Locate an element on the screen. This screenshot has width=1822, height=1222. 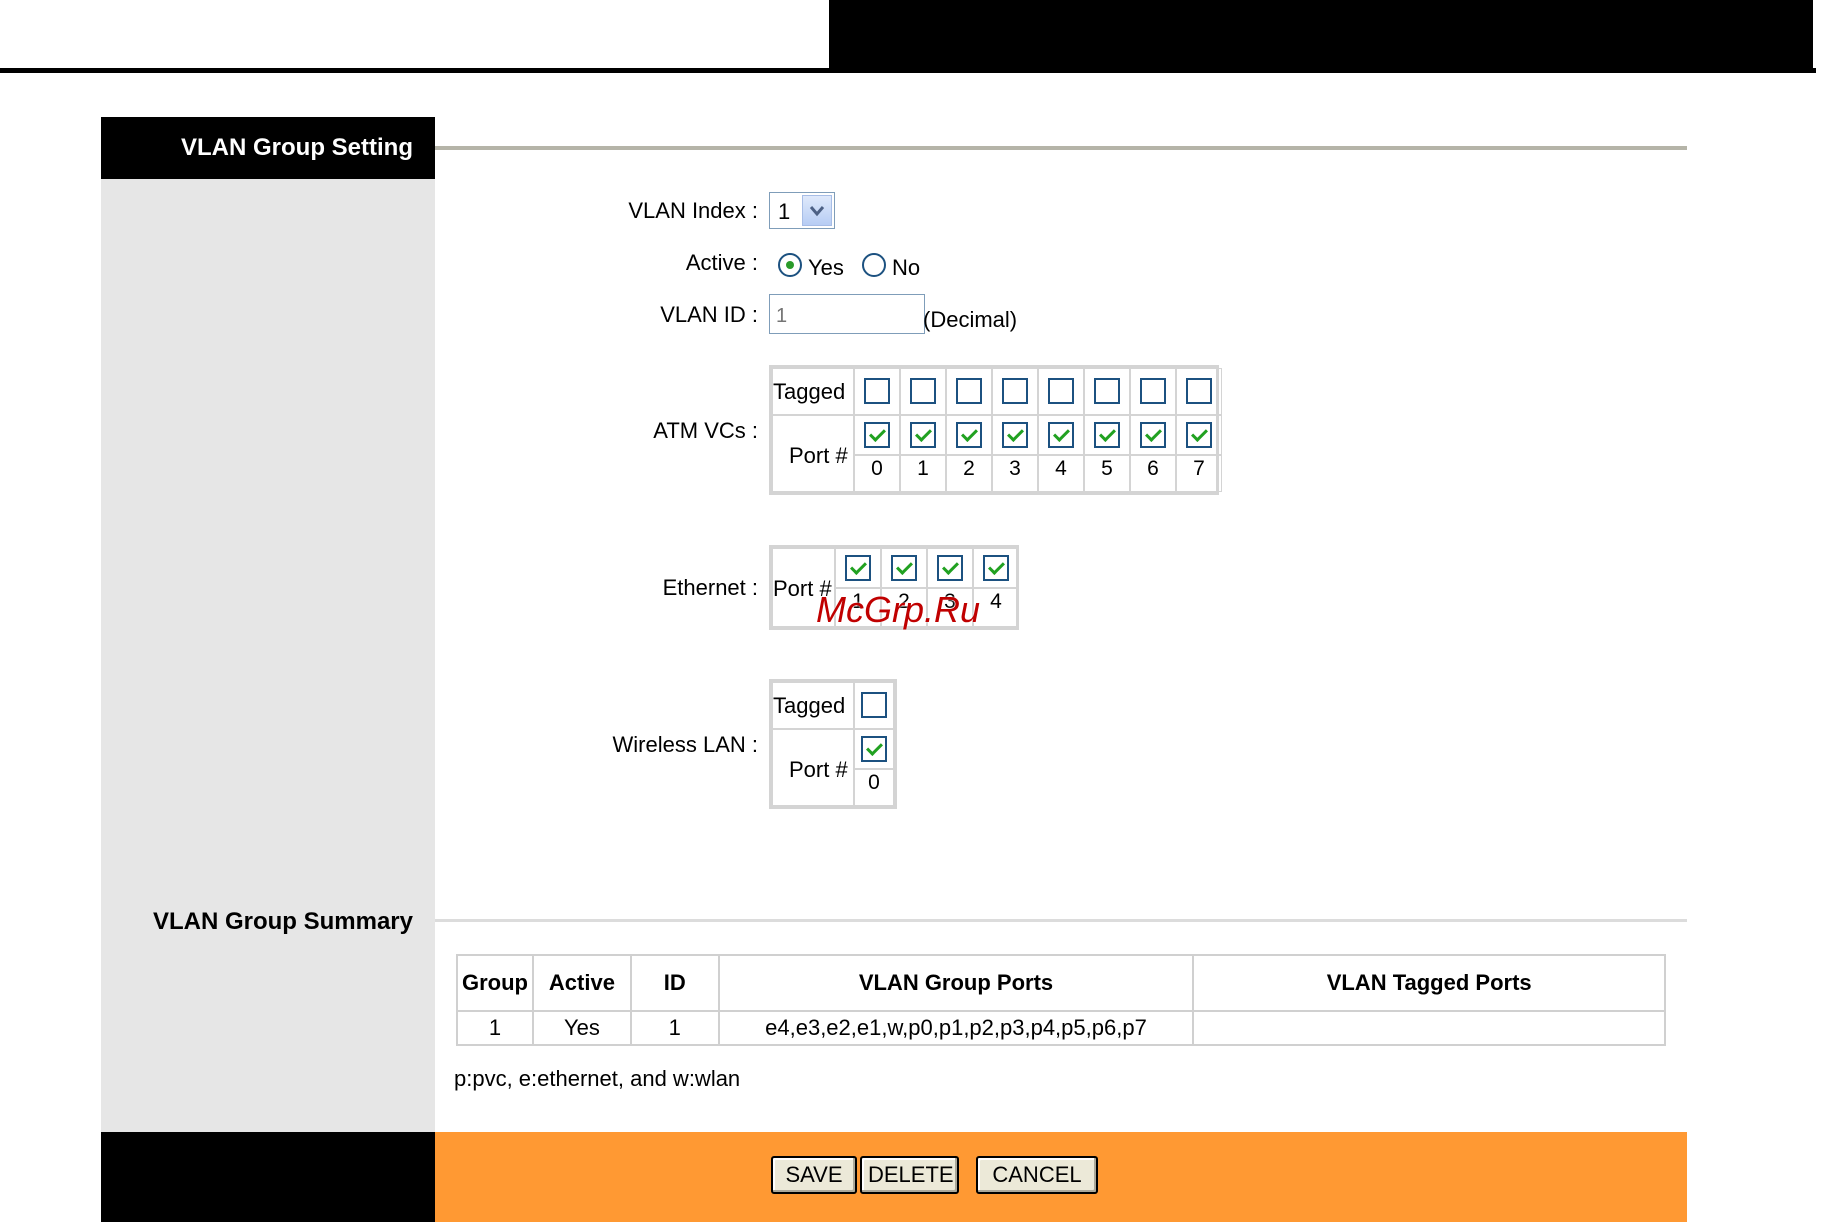
column-header: Active is located at coordinates (581, 983).